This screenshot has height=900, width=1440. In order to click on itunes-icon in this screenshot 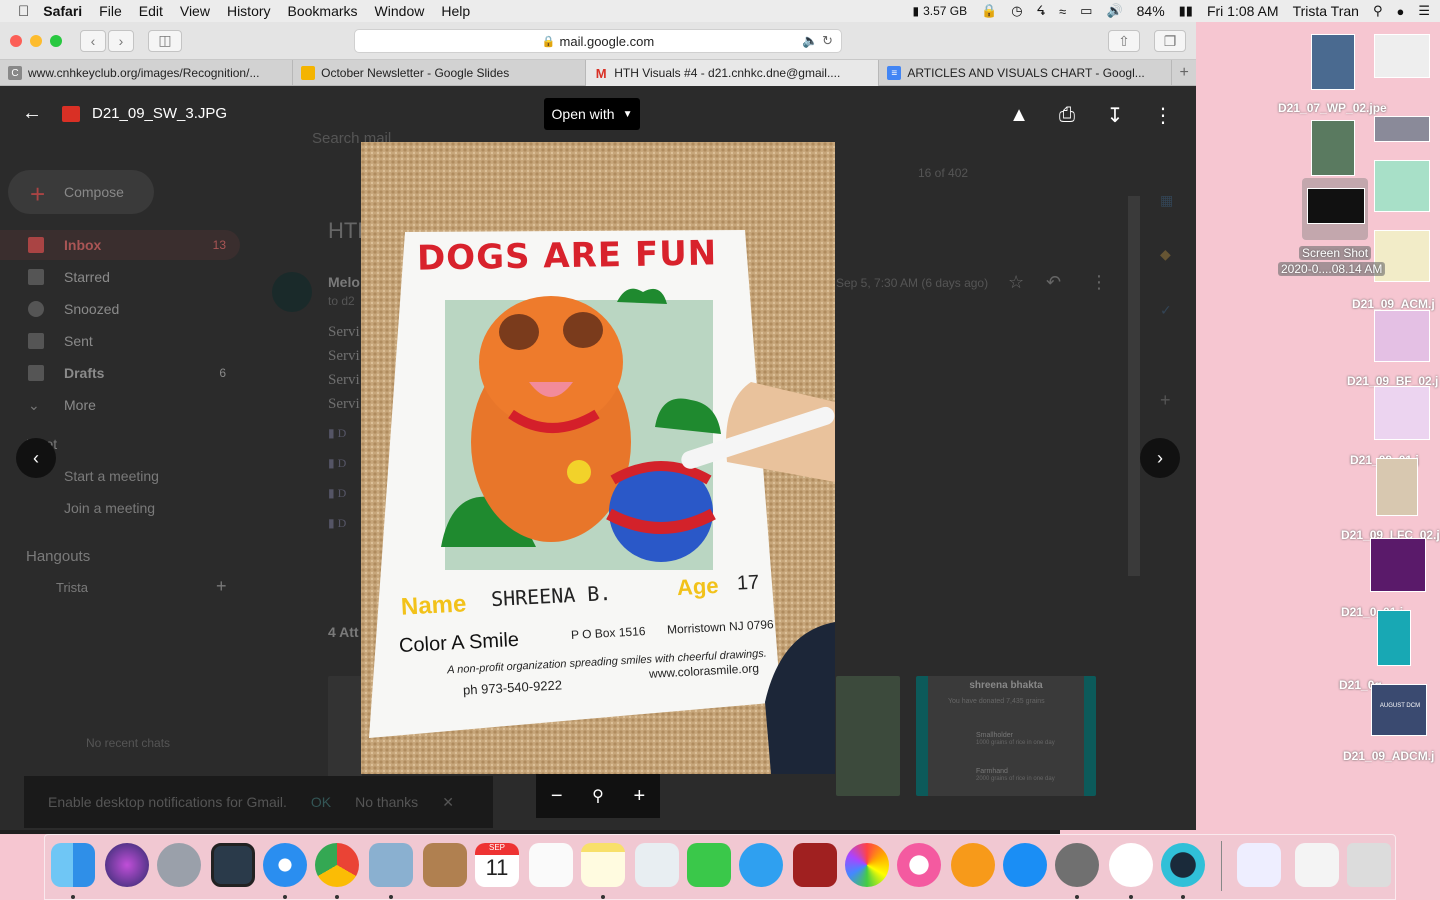, I will do `click(919, 865)`.